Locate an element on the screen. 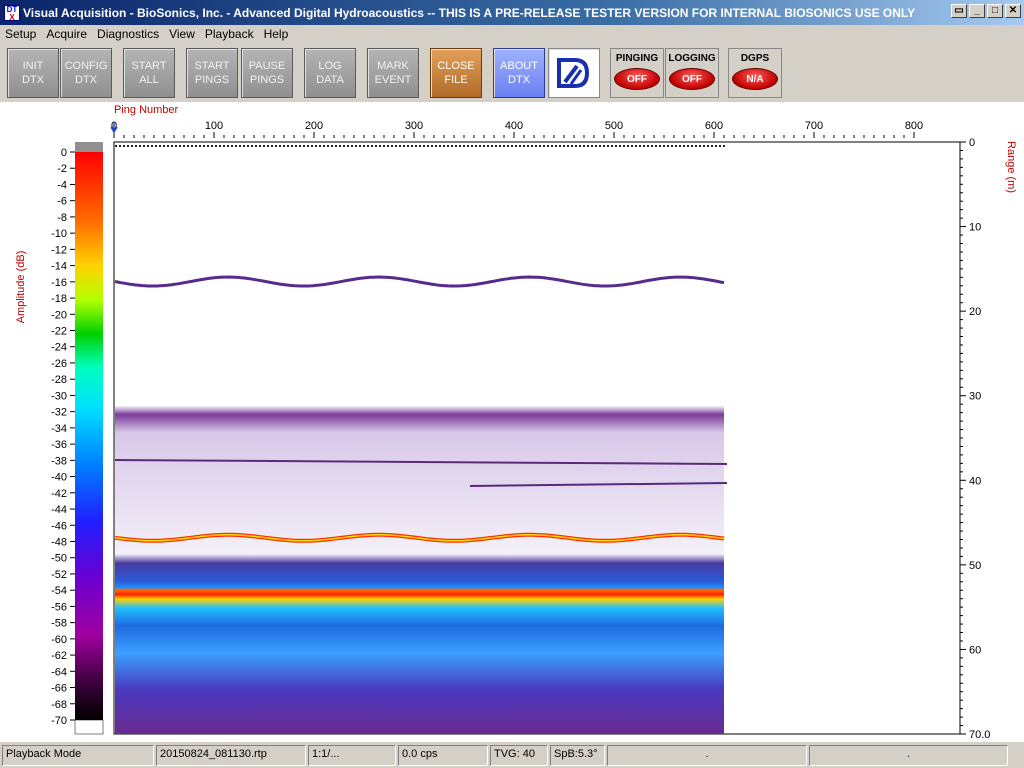  amplitude-tick-label: -70 is located at coordinates (59, 721).